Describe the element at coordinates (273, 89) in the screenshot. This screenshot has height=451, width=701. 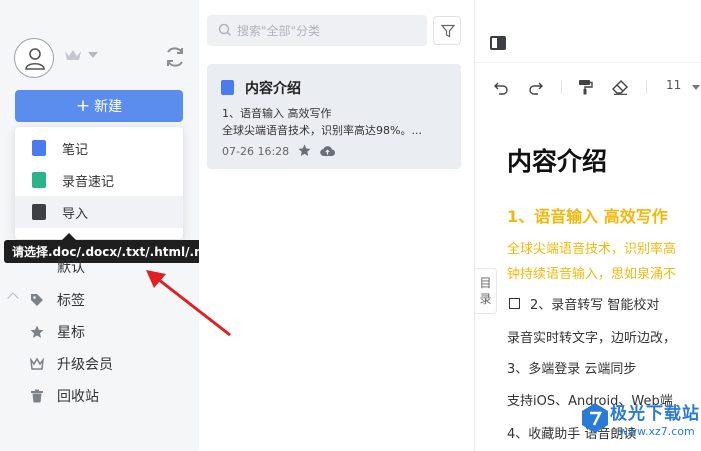
I see `note-title: 内容介绍` at that location.